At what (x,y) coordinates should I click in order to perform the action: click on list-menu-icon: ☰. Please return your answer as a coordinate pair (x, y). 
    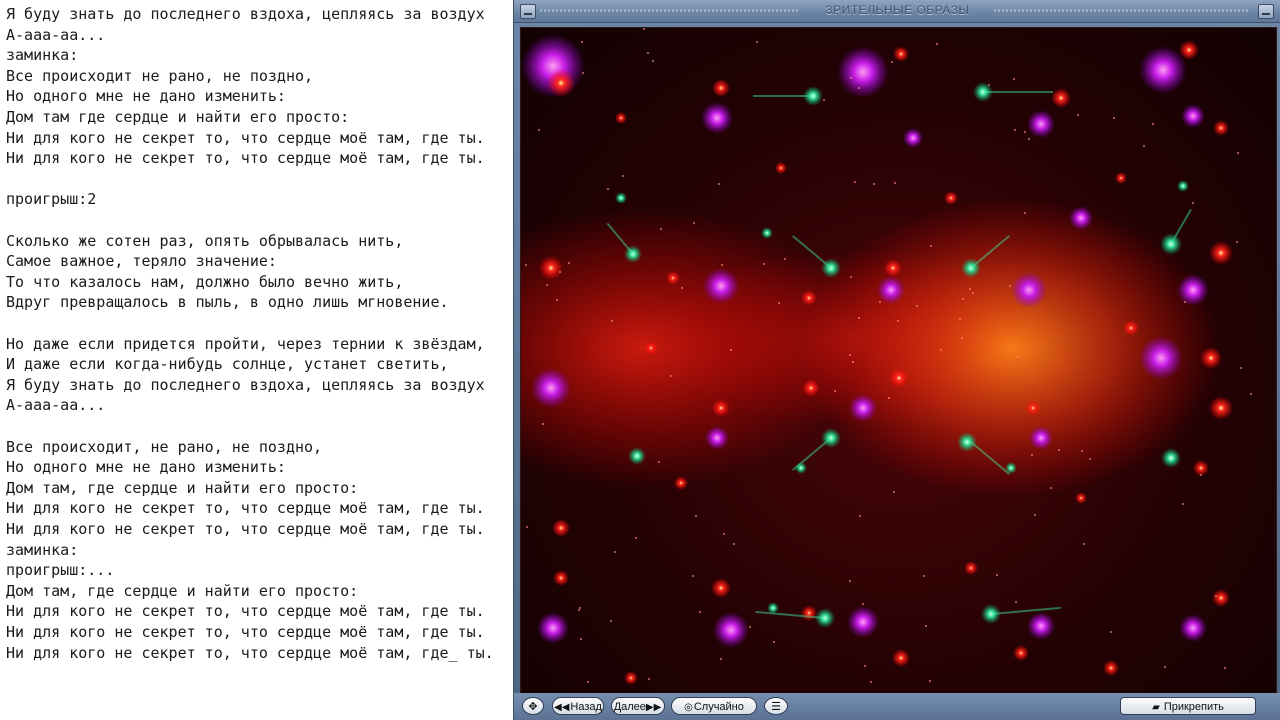
    Looking at the image, I should click on (776, 707).